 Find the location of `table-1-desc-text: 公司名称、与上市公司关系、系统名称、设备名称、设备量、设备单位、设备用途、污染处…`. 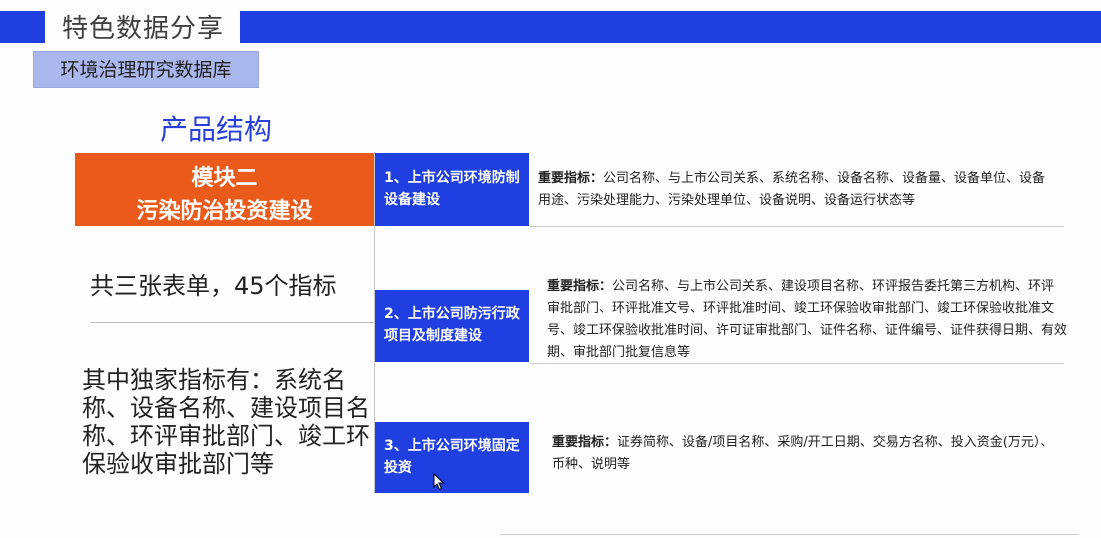

table-1-desc-text: 公司名称、与上市公司关系、系统名称、设备名称、设备量、设备单位、设备用途、污染处… is located at coordinates (792, 189).